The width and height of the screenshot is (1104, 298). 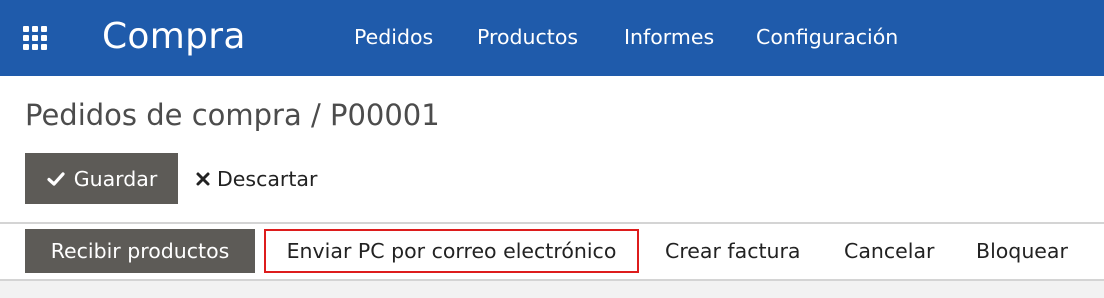 I want to click on lock-button: Bloquear, so click(x=1022, y=251).